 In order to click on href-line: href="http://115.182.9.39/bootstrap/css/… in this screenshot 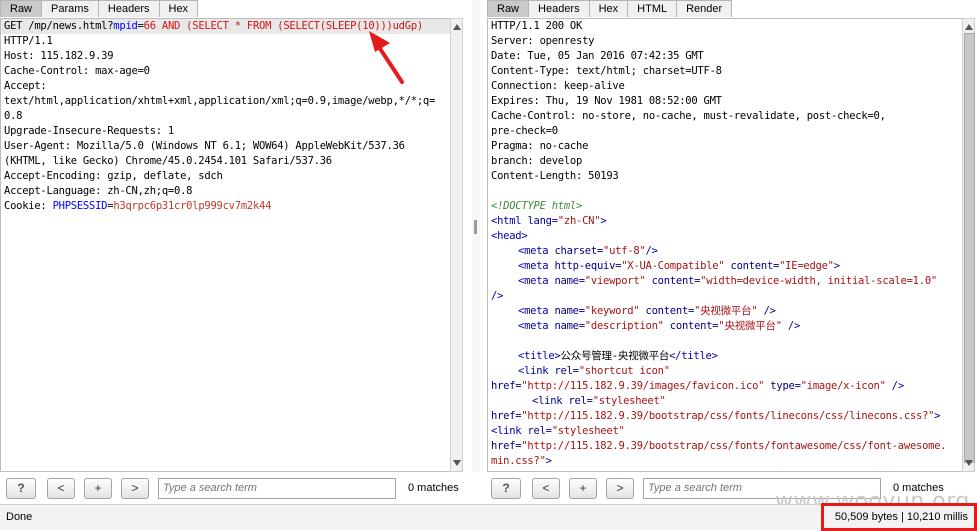, I will do `click(725, 446)`.